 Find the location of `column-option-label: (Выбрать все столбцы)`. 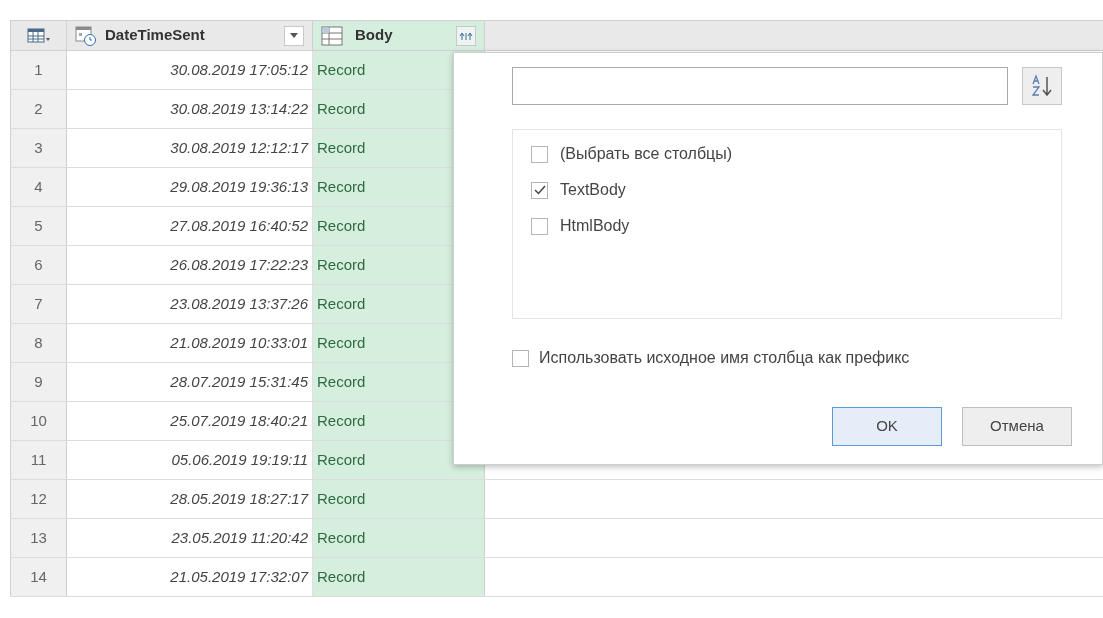

column-option-label: (Выбрать все столбцы) is located at coordinates (646, 154).